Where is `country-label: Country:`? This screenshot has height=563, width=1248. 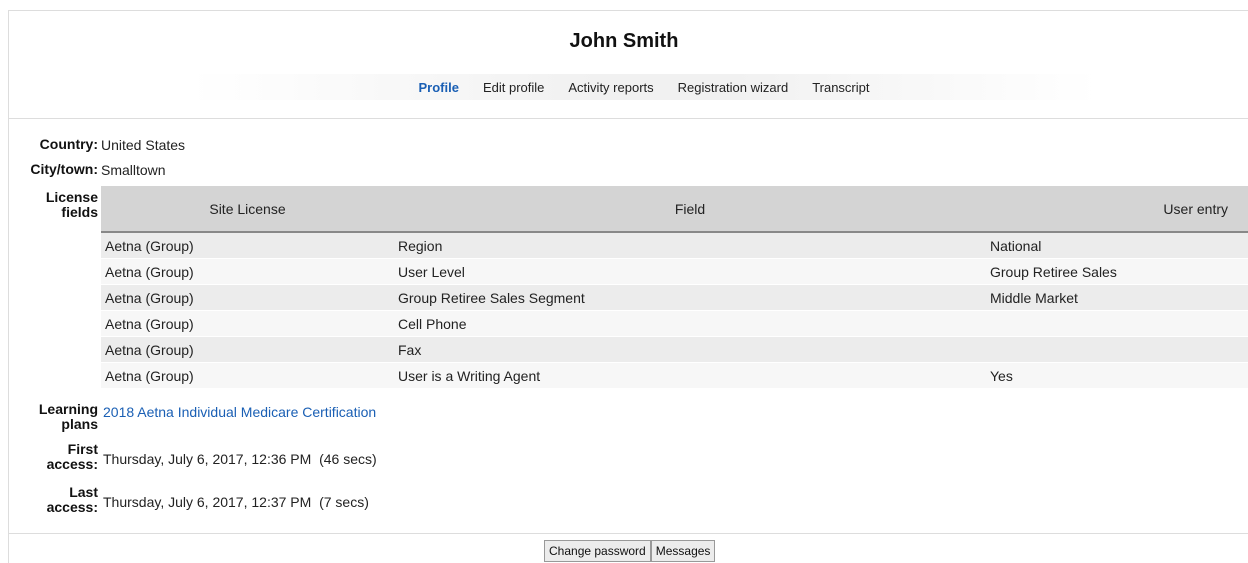 country-label: Country: is located at coordinates (68, 144).